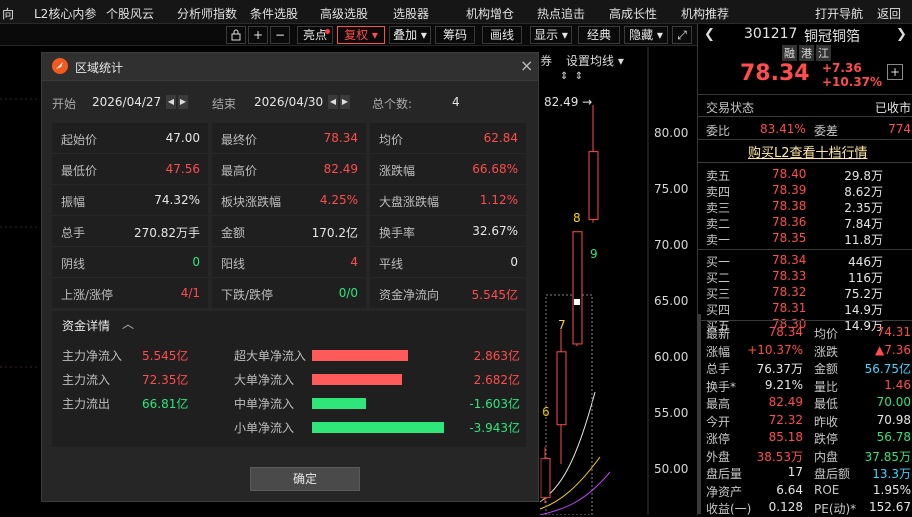  What do you see at coordinates (805, 308) in the screenshot?
I see `bids-row: 买四 78.31 14.9万` at bounding box center [805, 308].